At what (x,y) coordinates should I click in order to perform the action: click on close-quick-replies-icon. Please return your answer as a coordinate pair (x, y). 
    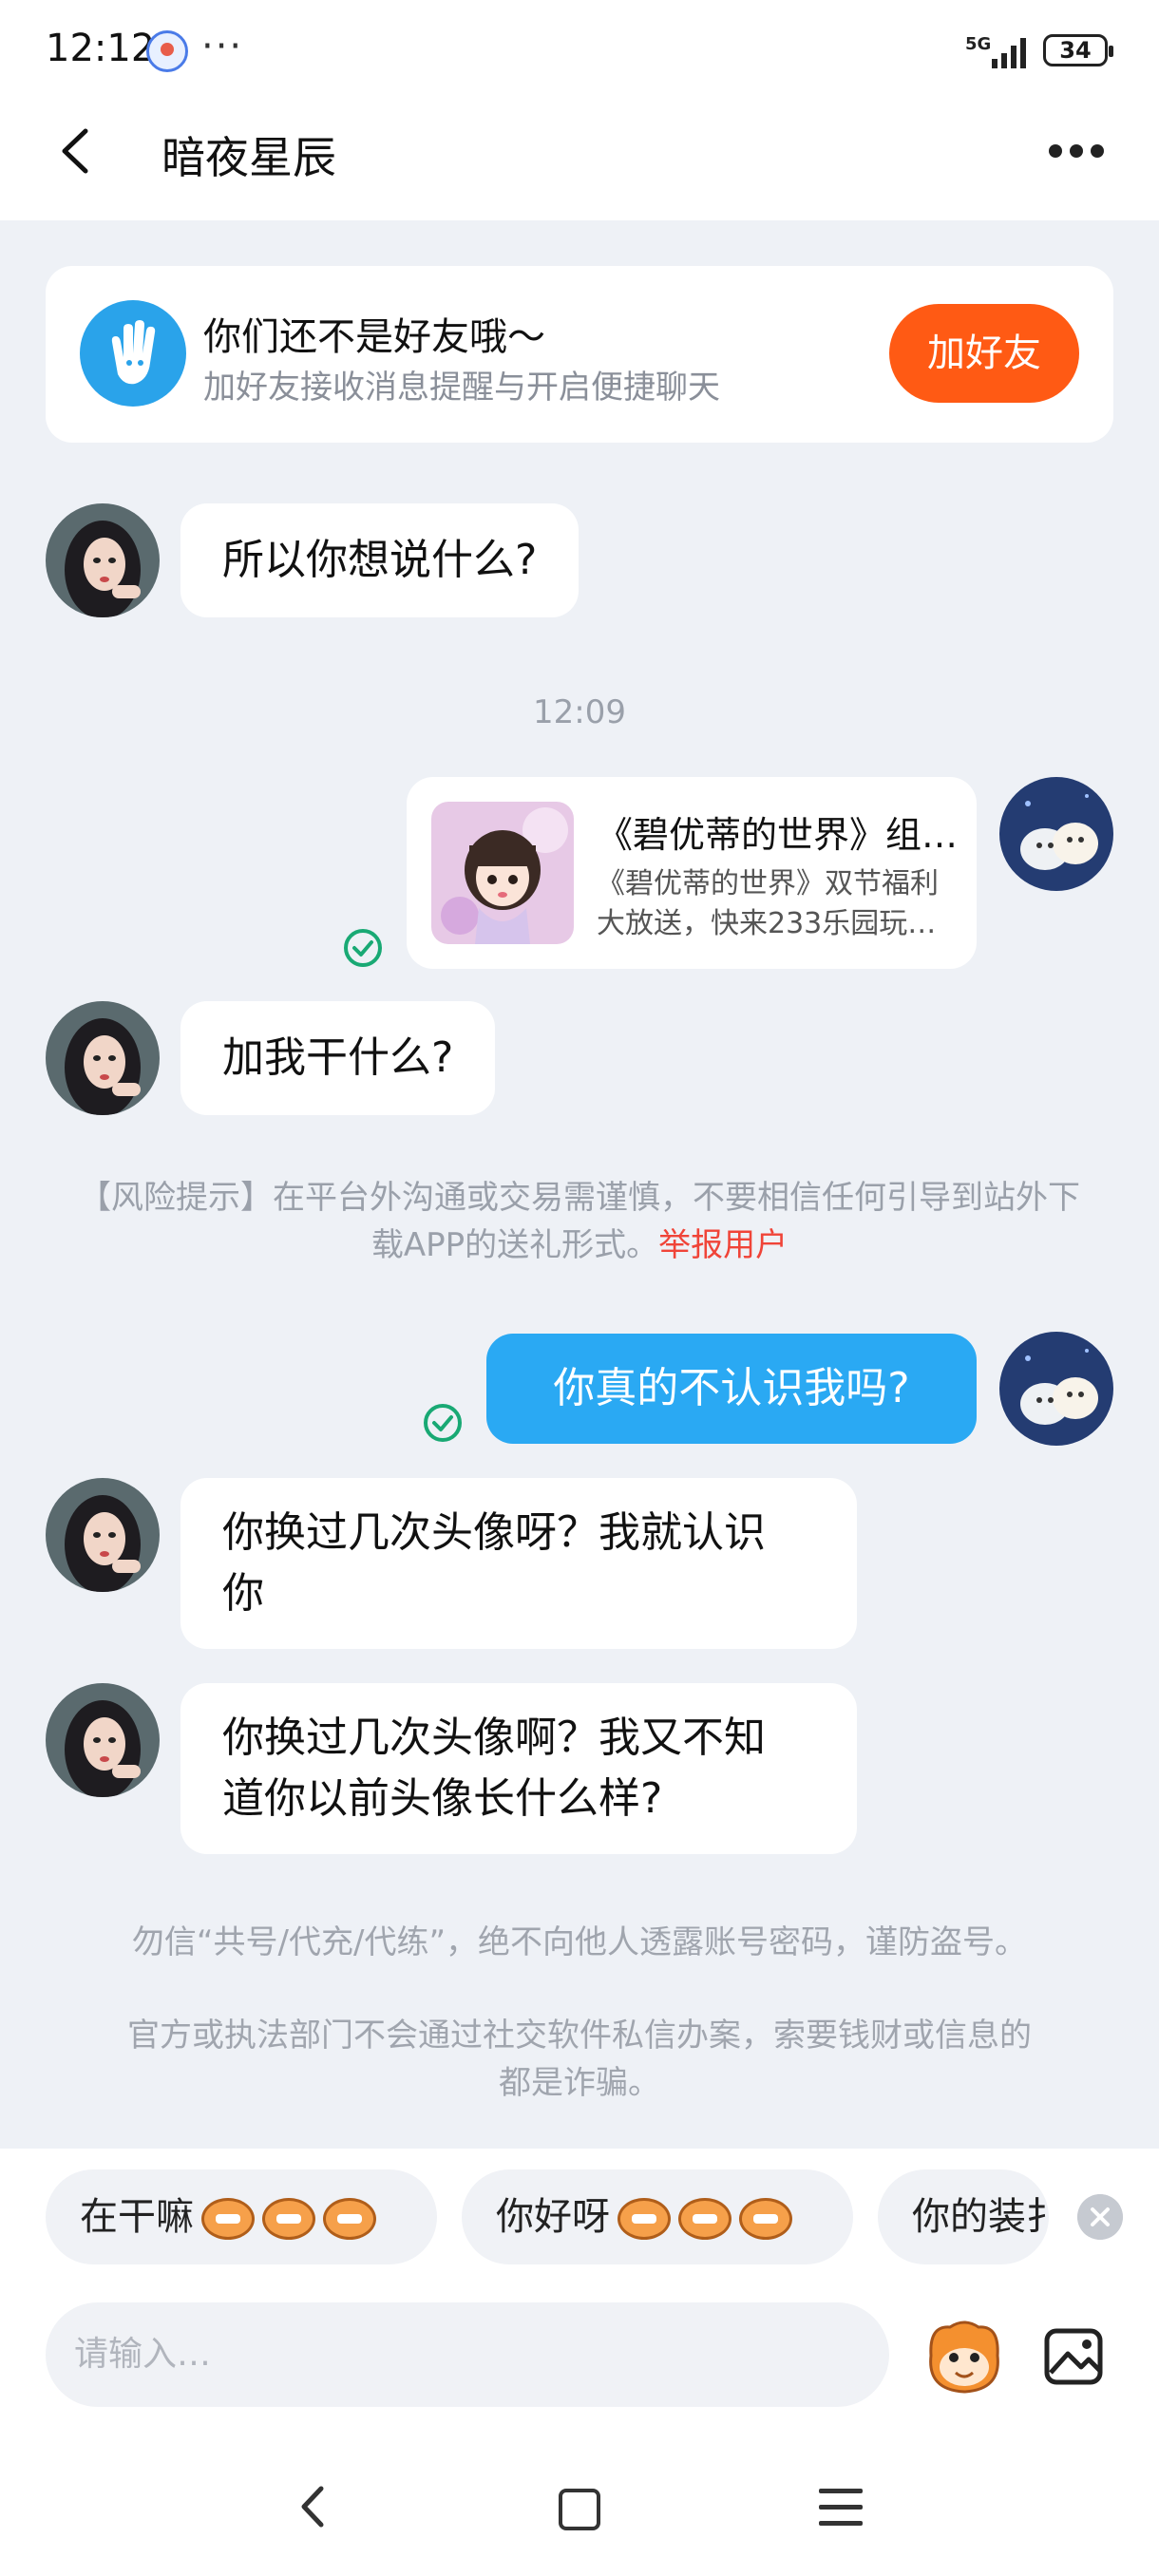
    Looking at the image, I should click on (1100, 2217).